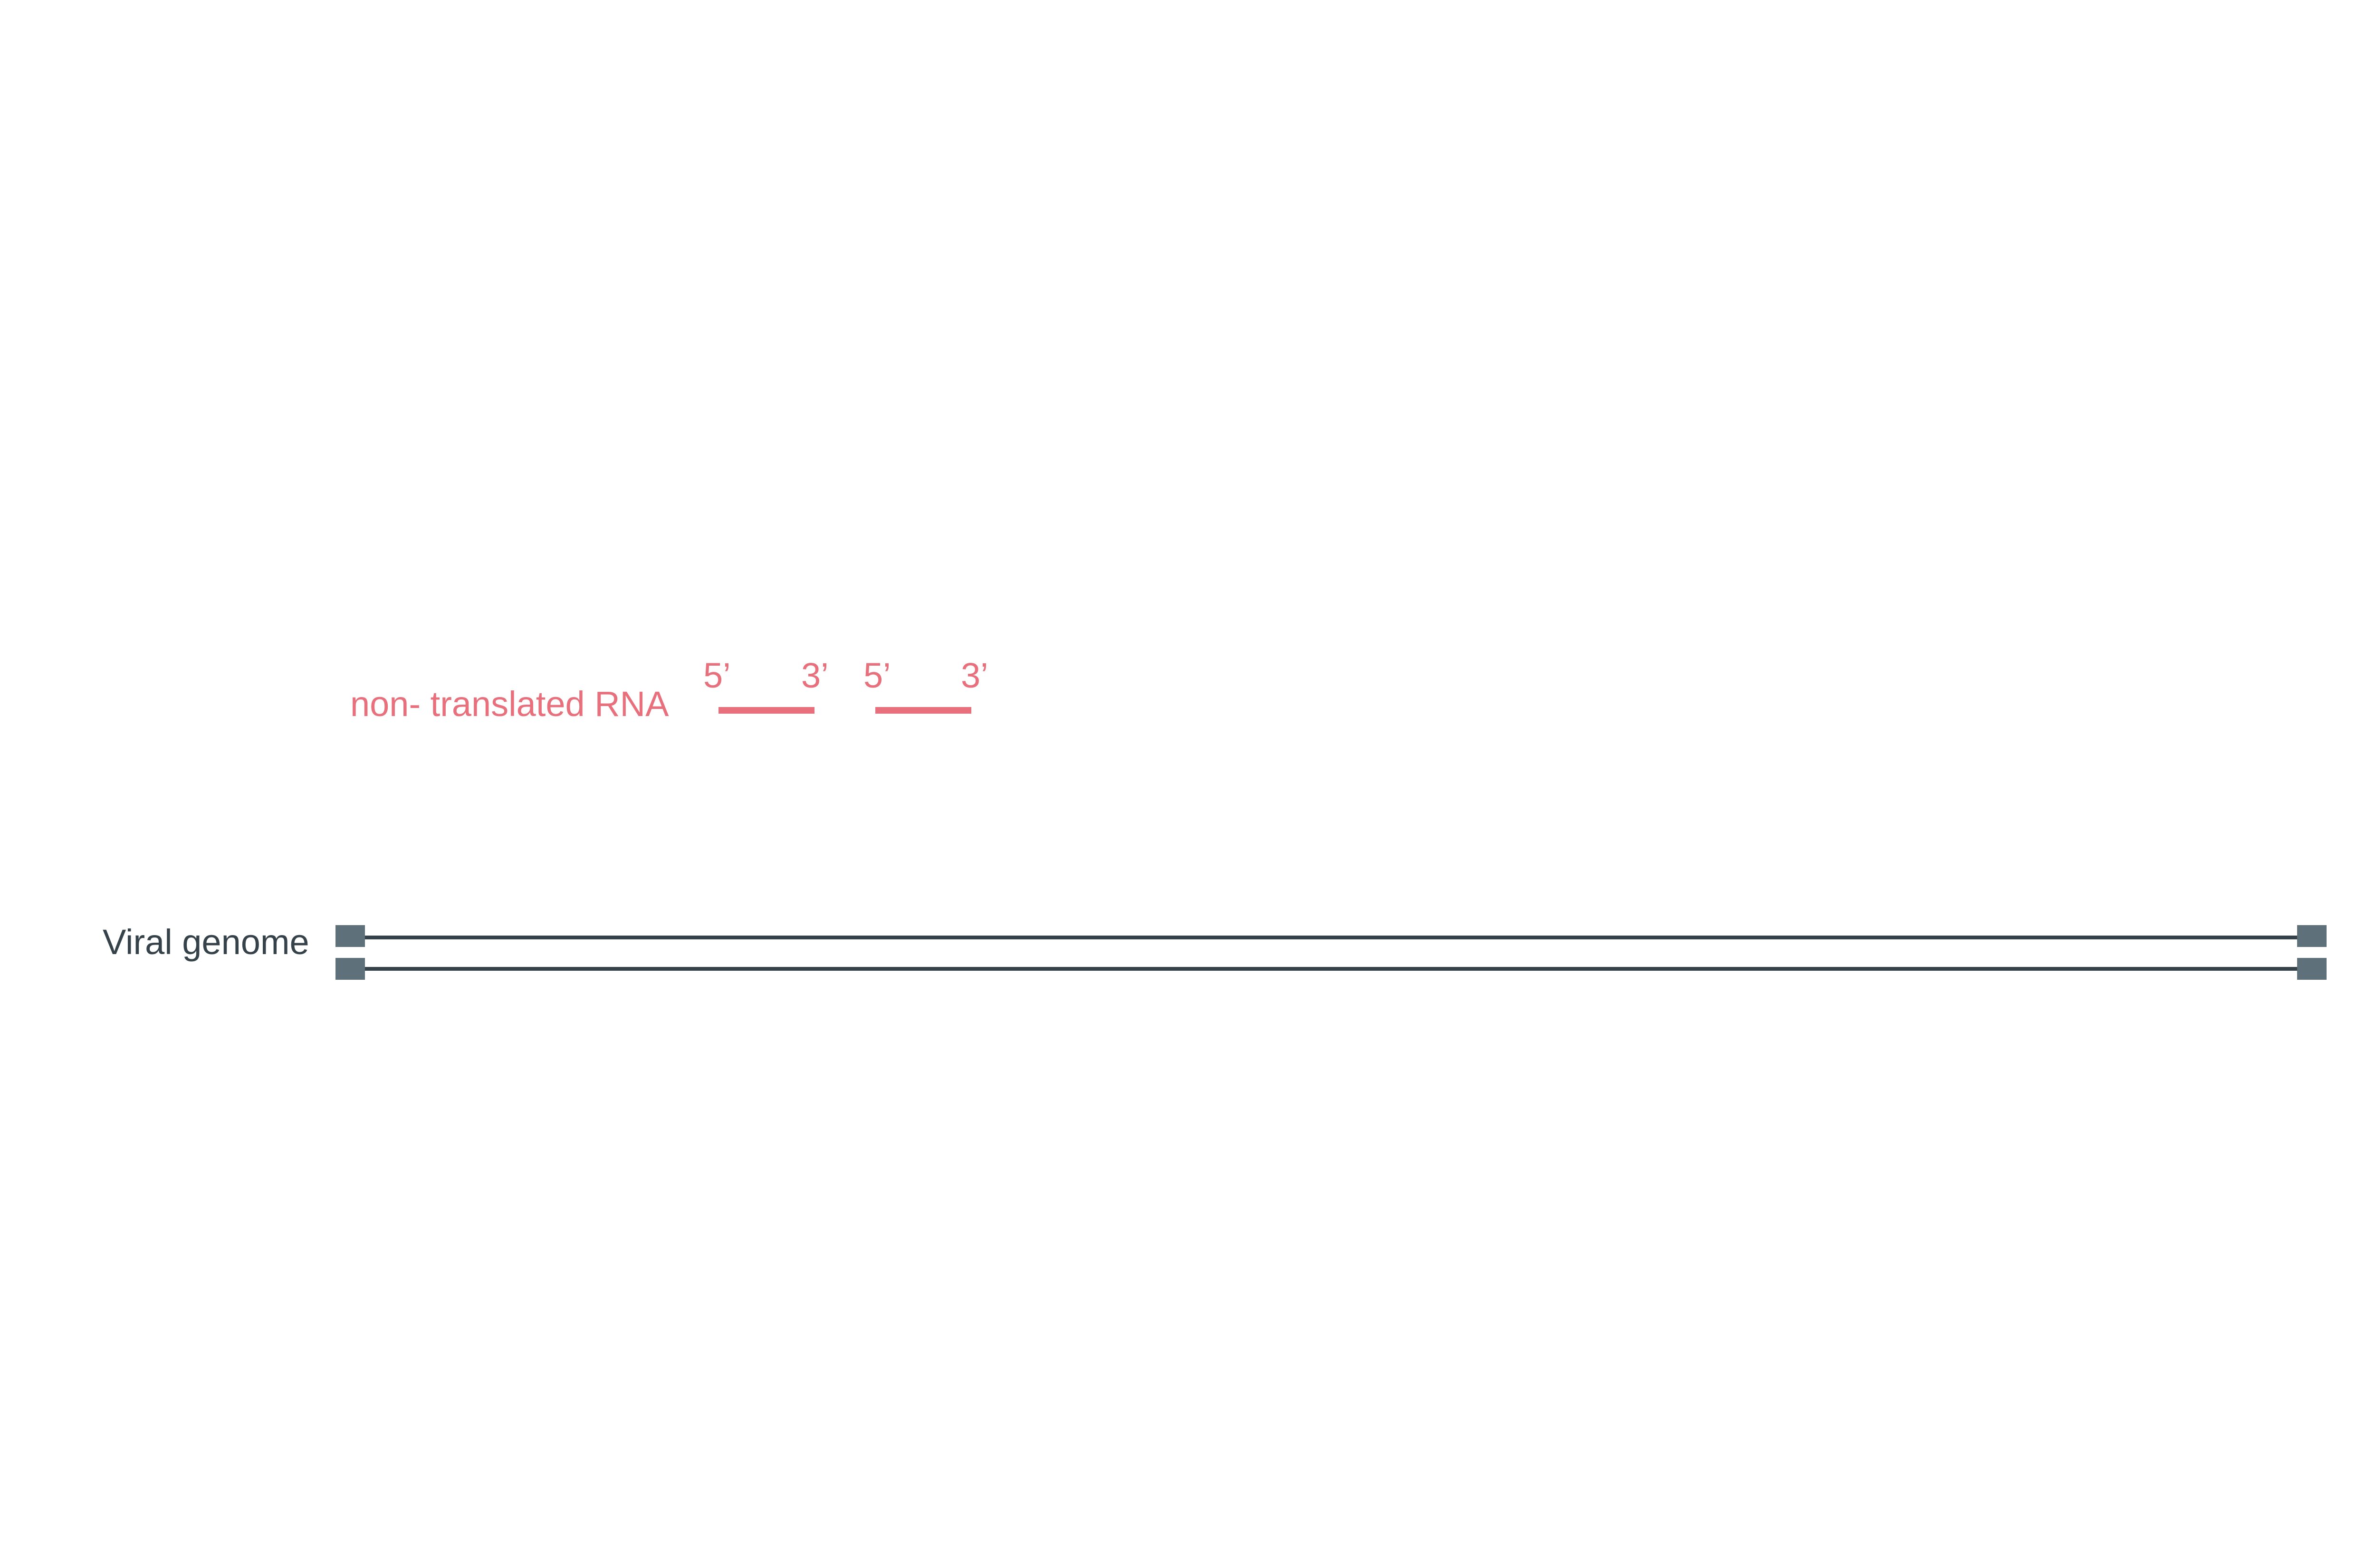 This screenshot has height=1568, width=2376. Describe the element at coordinates (1331, 938) in the screenshot. I see `viral-genome-top-strand` at that location.